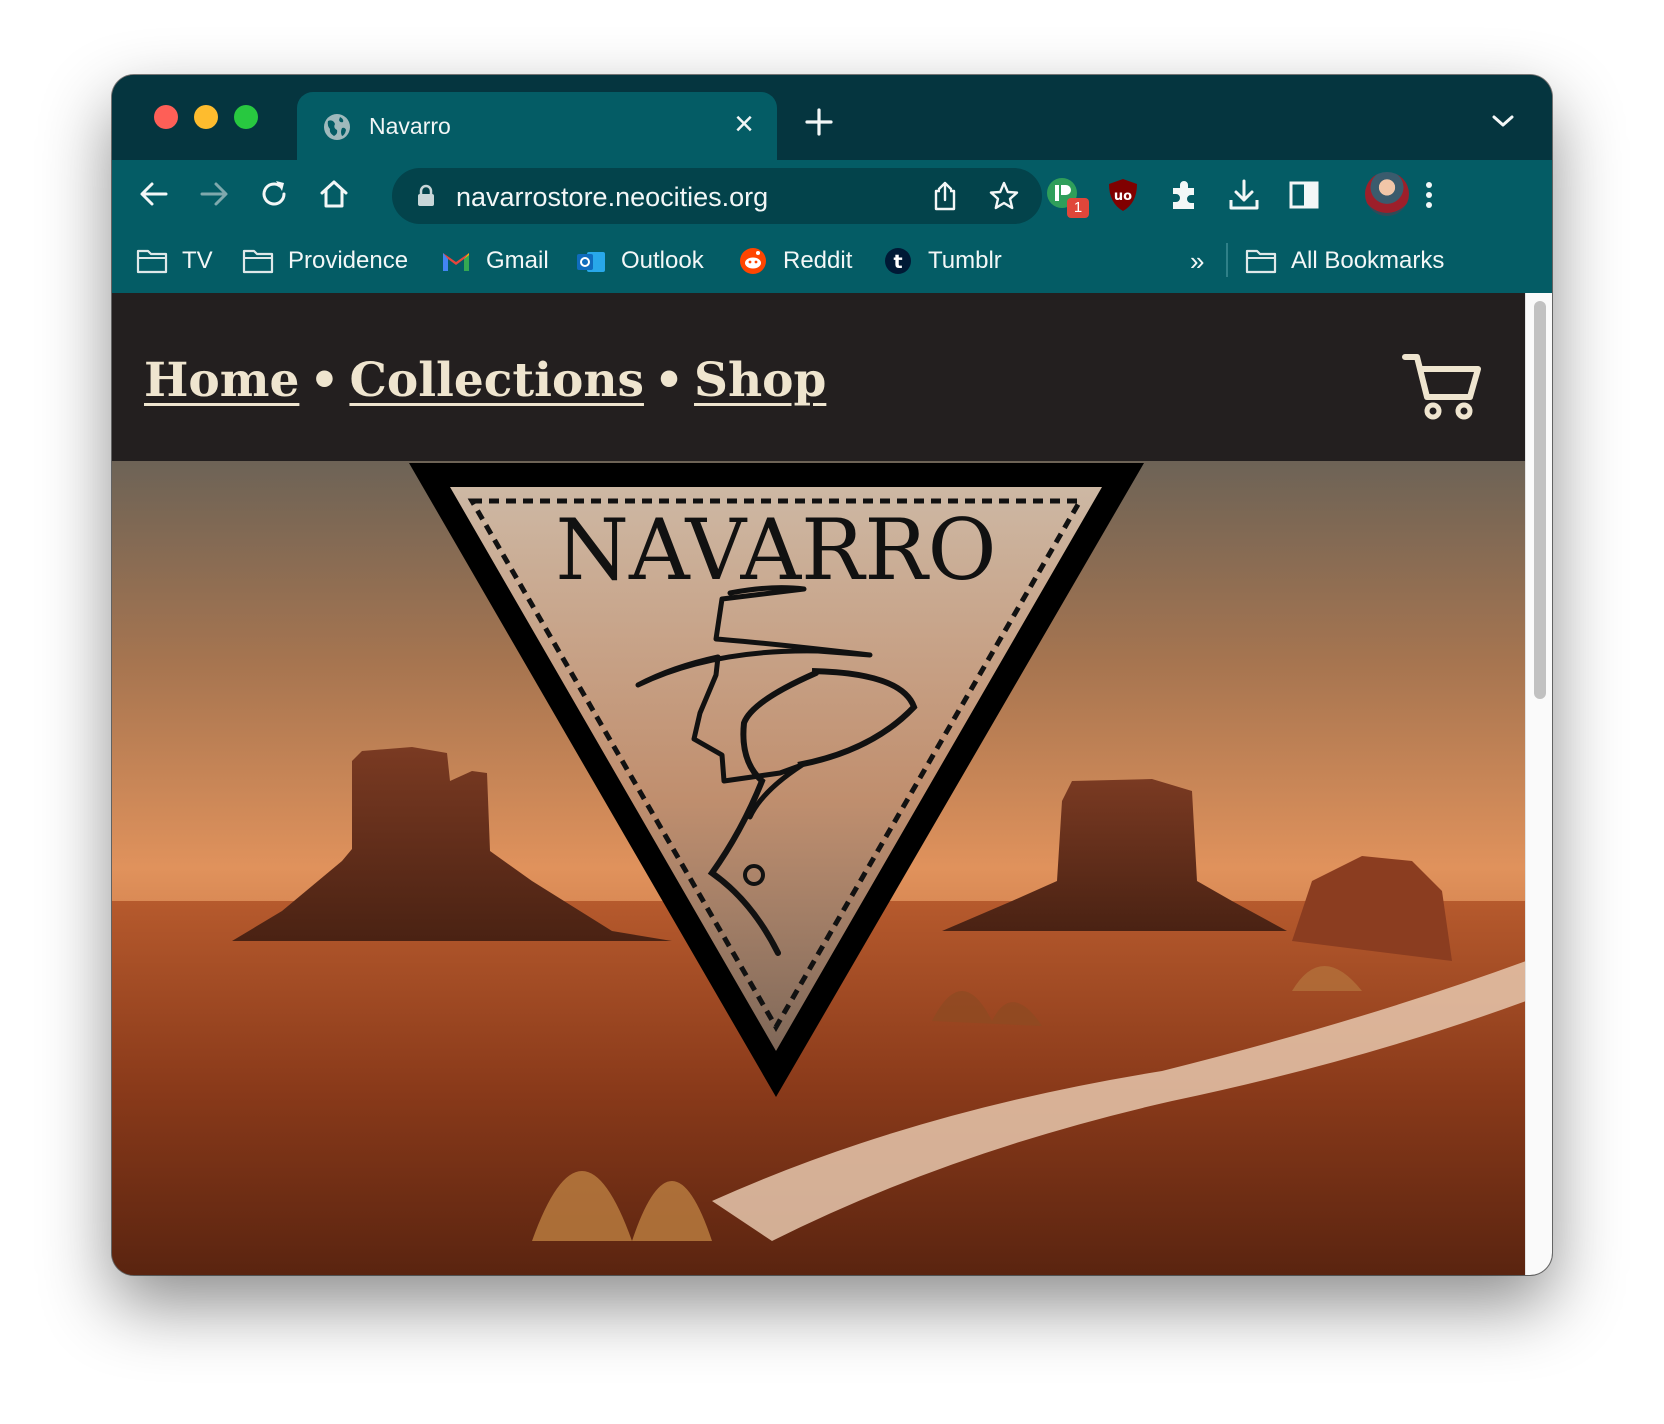 The image size is (1664, 1424). I want to click on bookmark-outlook: Outlook, so click(639, 261).